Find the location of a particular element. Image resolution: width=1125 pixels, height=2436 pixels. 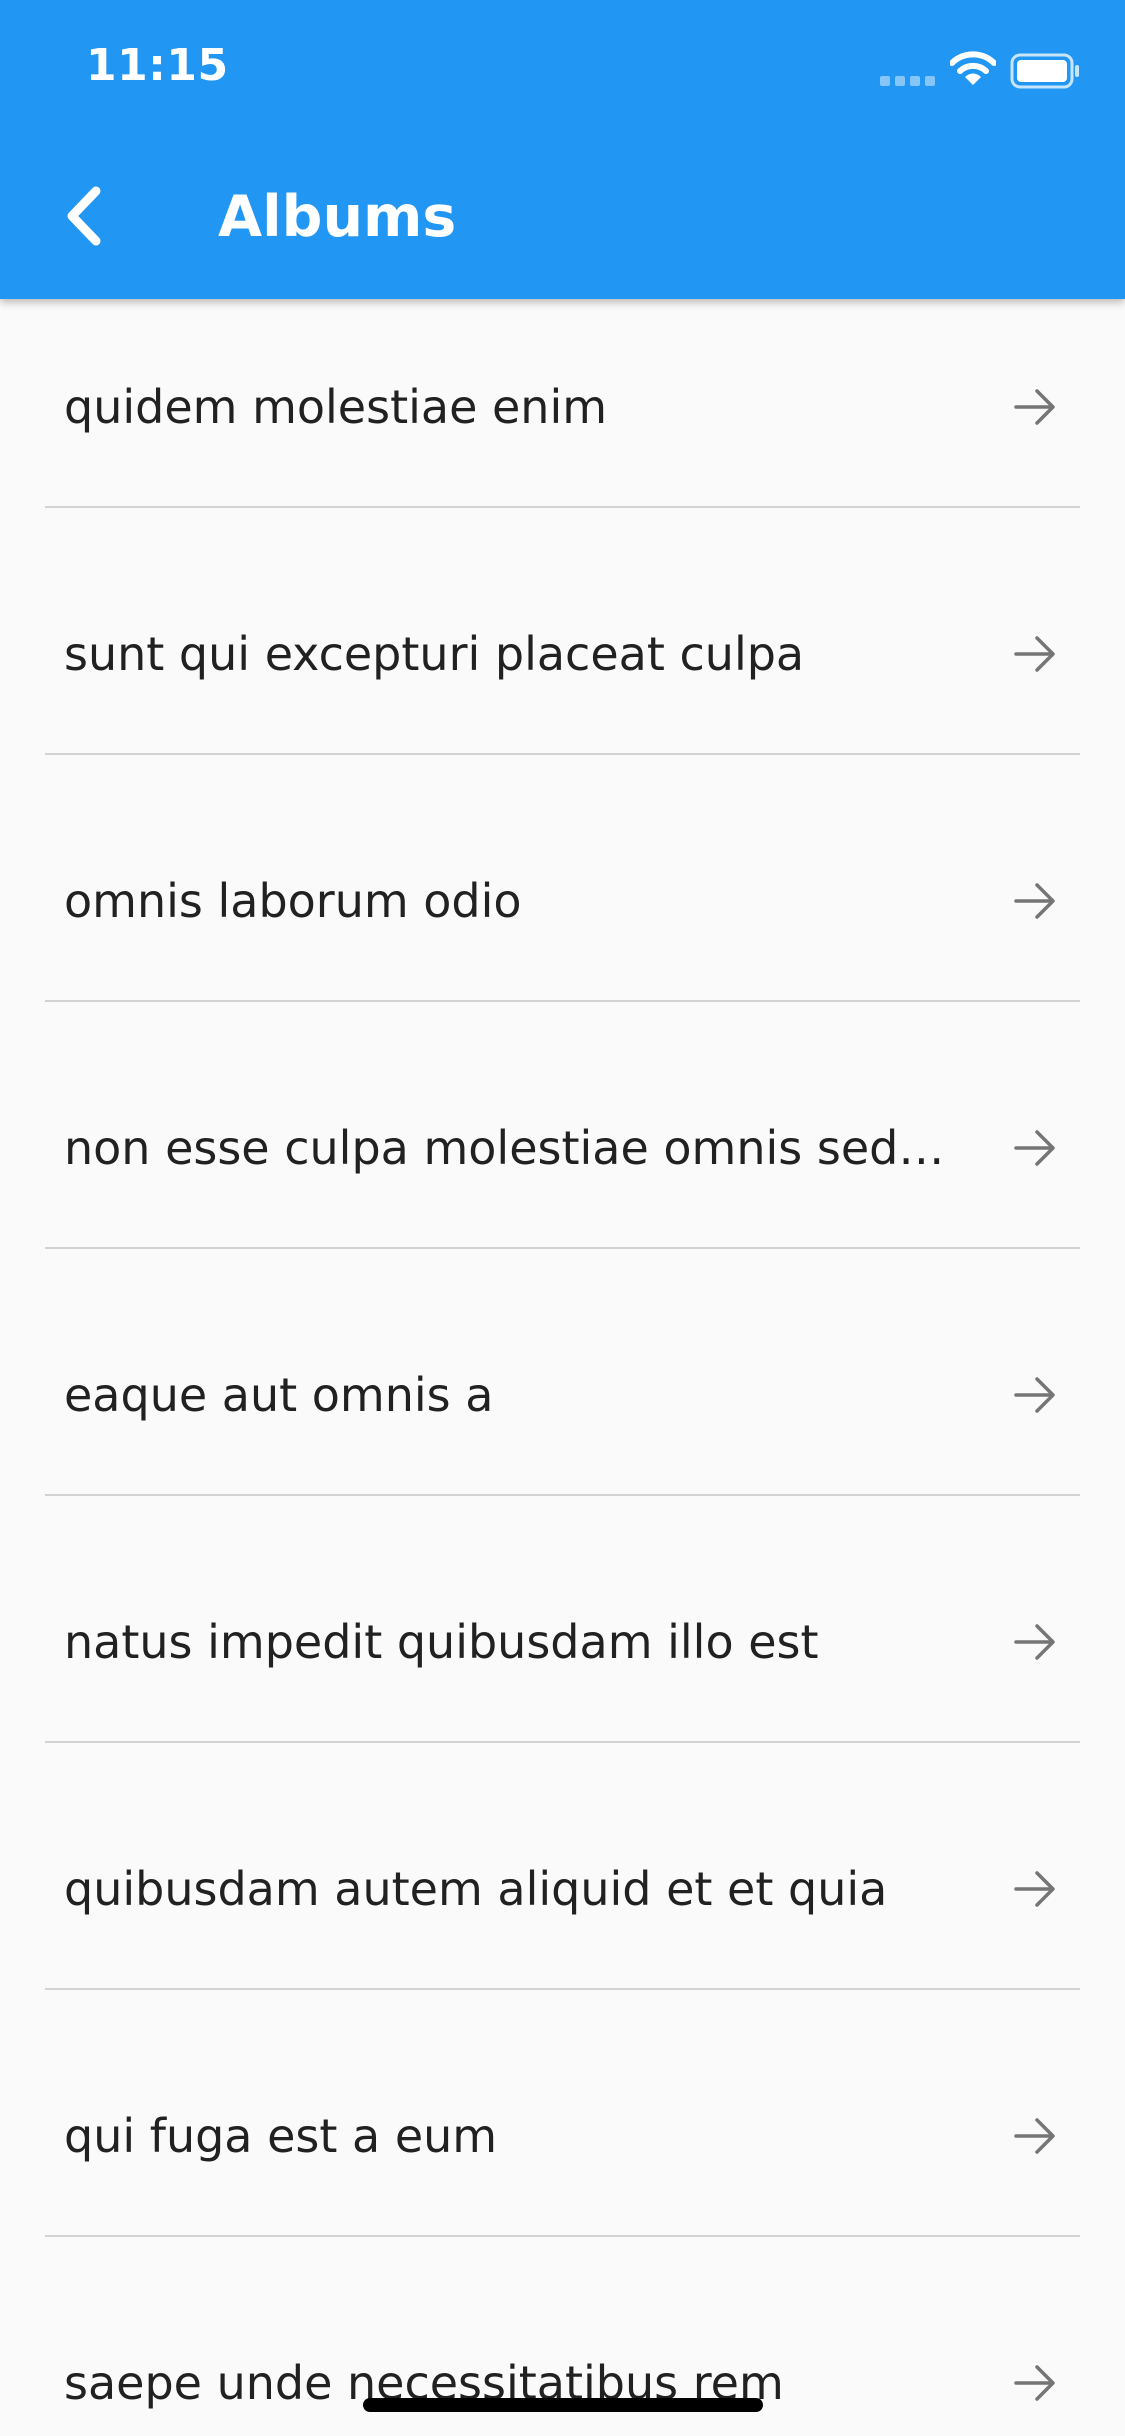

list-item: qui fuga est a eum is located at coordinates (562, 2113).